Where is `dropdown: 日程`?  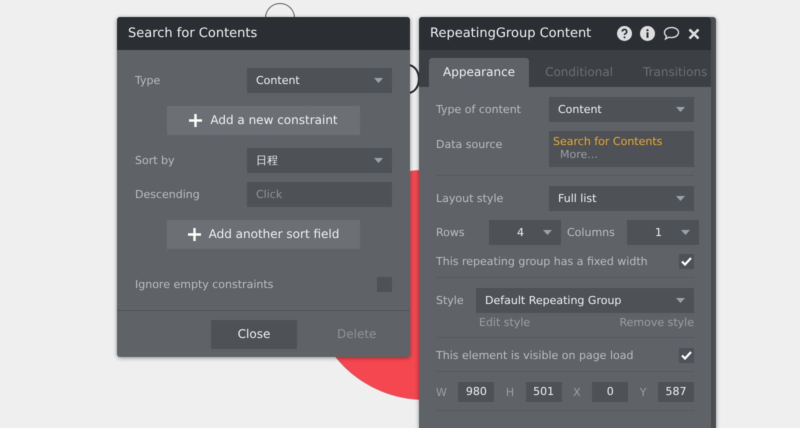
dropdown: 日程 is located at coordinates (319, 160).